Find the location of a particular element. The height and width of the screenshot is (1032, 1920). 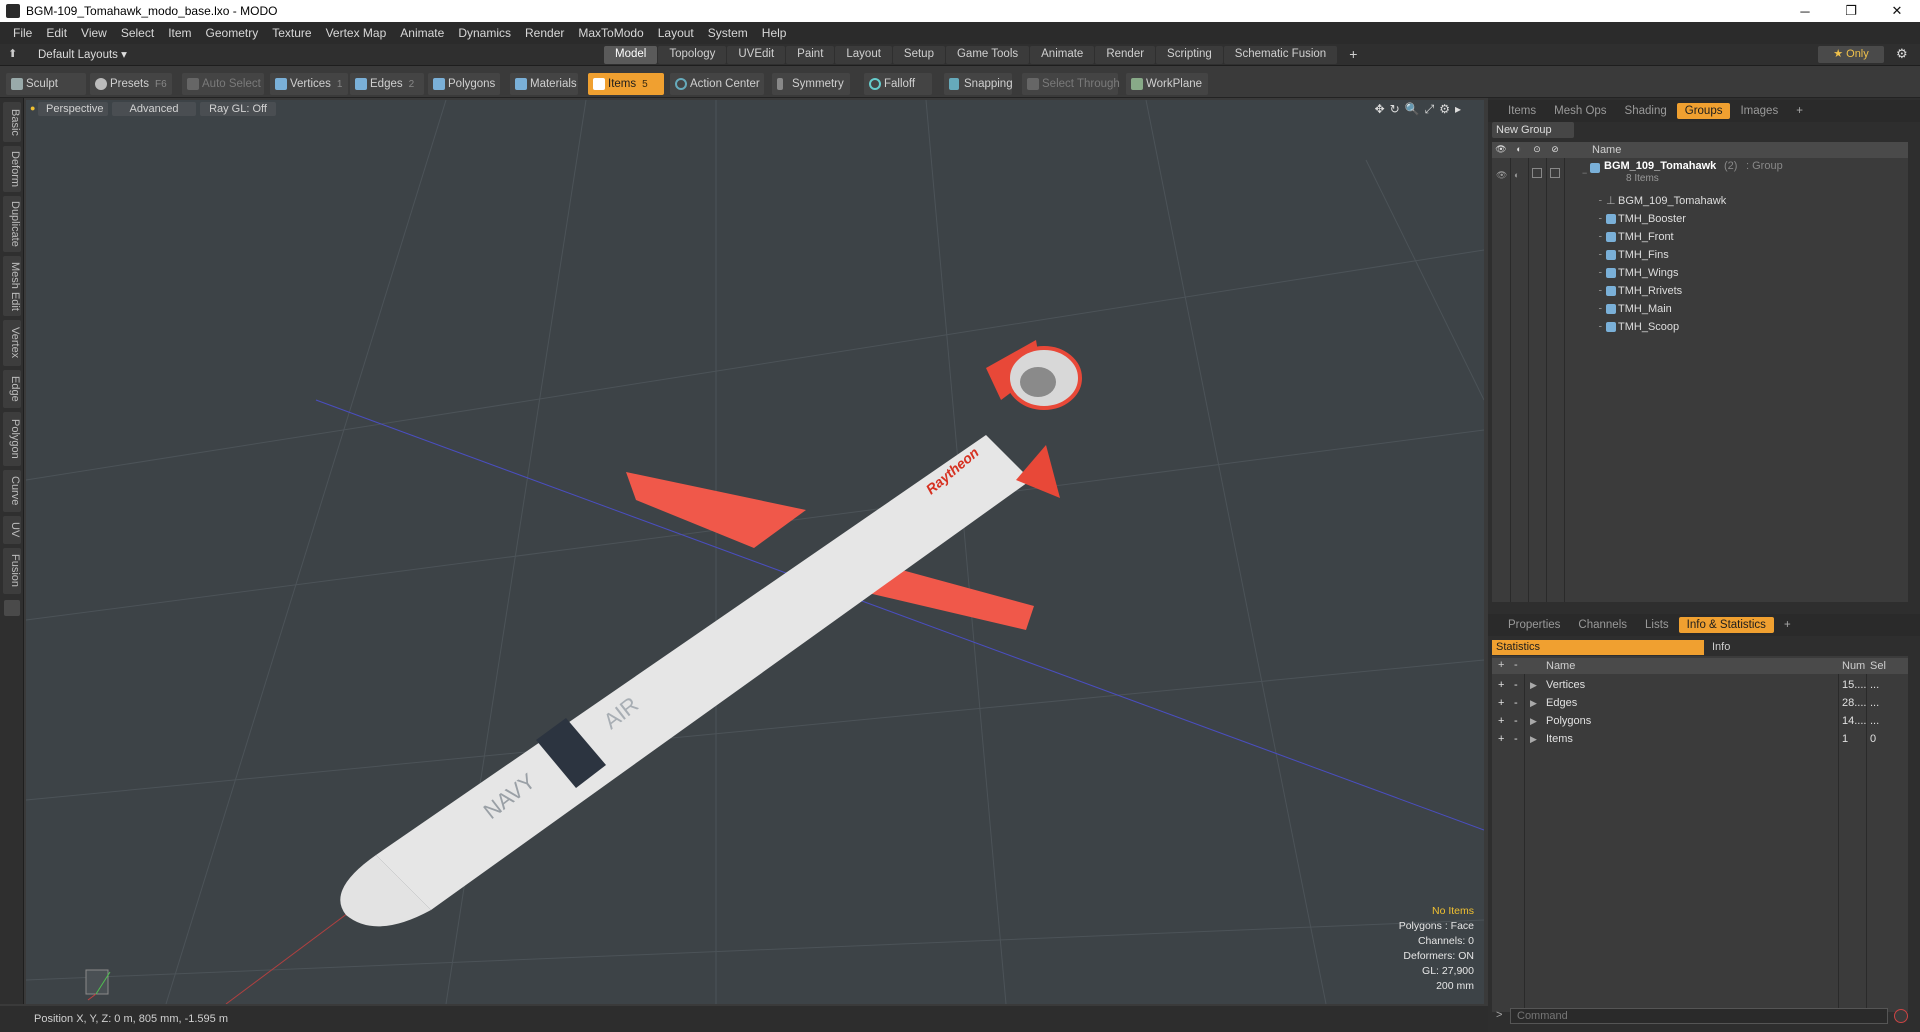

tab-shading: Shading is located at coordinates (1646, 111).